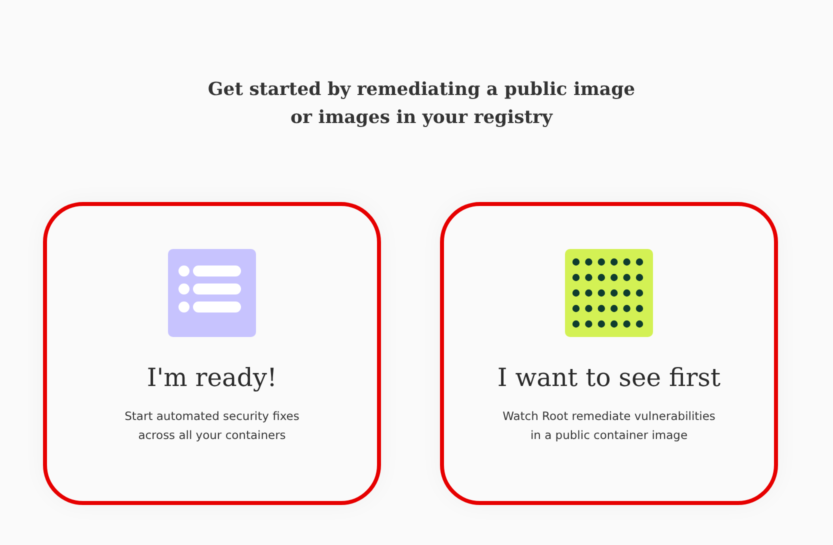 The image size is (833, 545). What do you see at coordinates (212, 435) in the screenshot?
I see `card-description: across all your containers` at bounding box center [212, 435].